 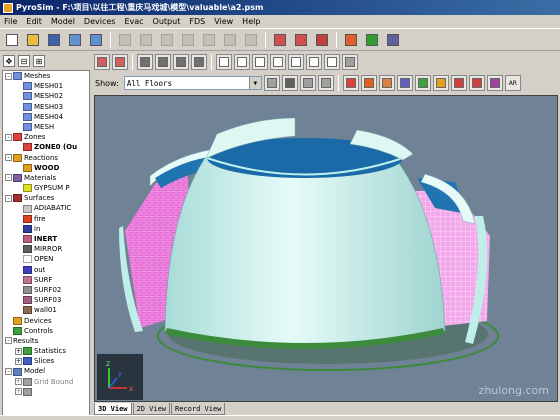 I want to click on run-fds-icon, so click(x=280, y=40).